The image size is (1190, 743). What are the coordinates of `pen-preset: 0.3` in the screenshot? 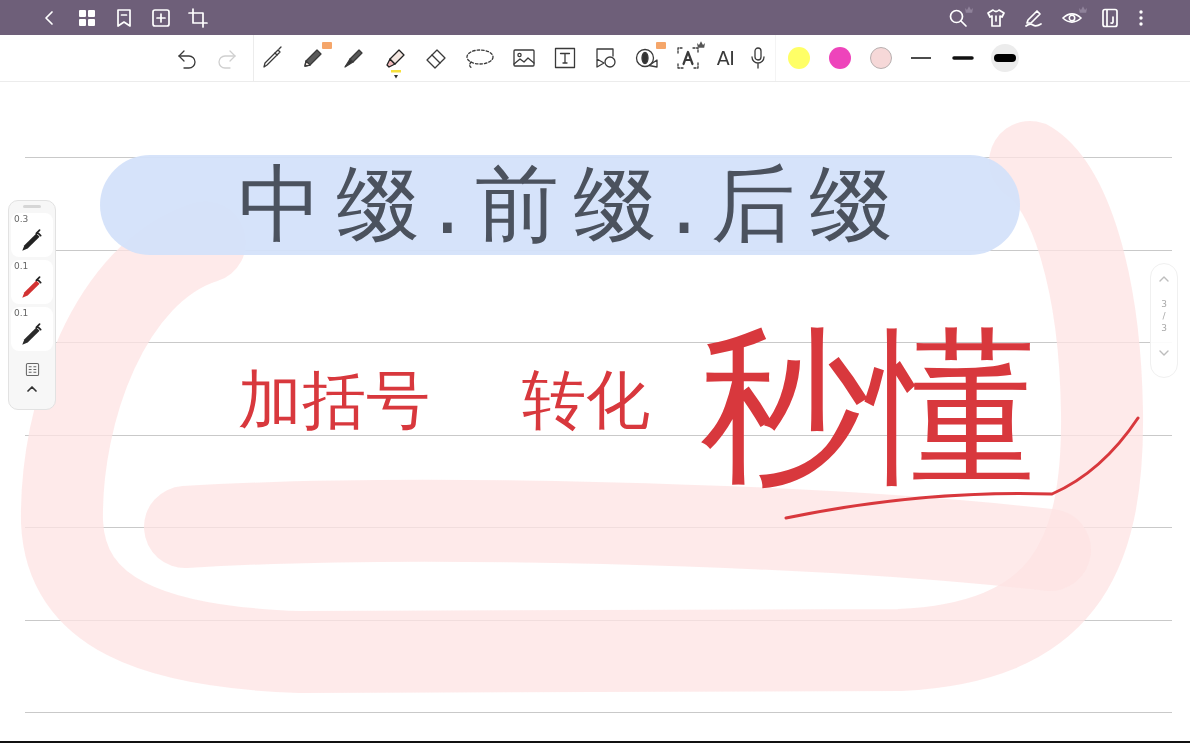 It's located at (32, 235).